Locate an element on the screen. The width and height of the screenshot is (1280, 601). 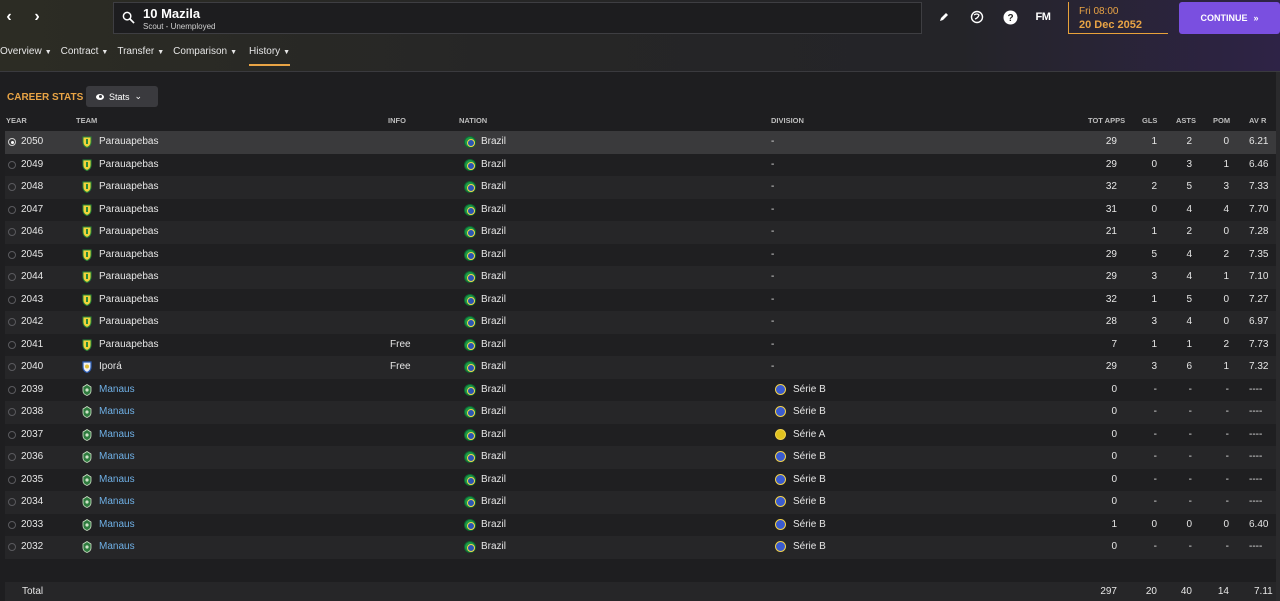
table-row: 2048 Parauapebas Brazil - 32 2 5 3 7.33 is located at coordinates (640, 187).